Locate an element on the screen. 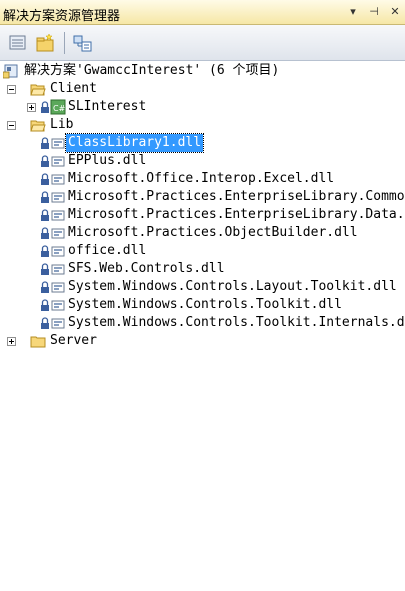  solution-explorer-toolbar is located at coordinates (202, 43).